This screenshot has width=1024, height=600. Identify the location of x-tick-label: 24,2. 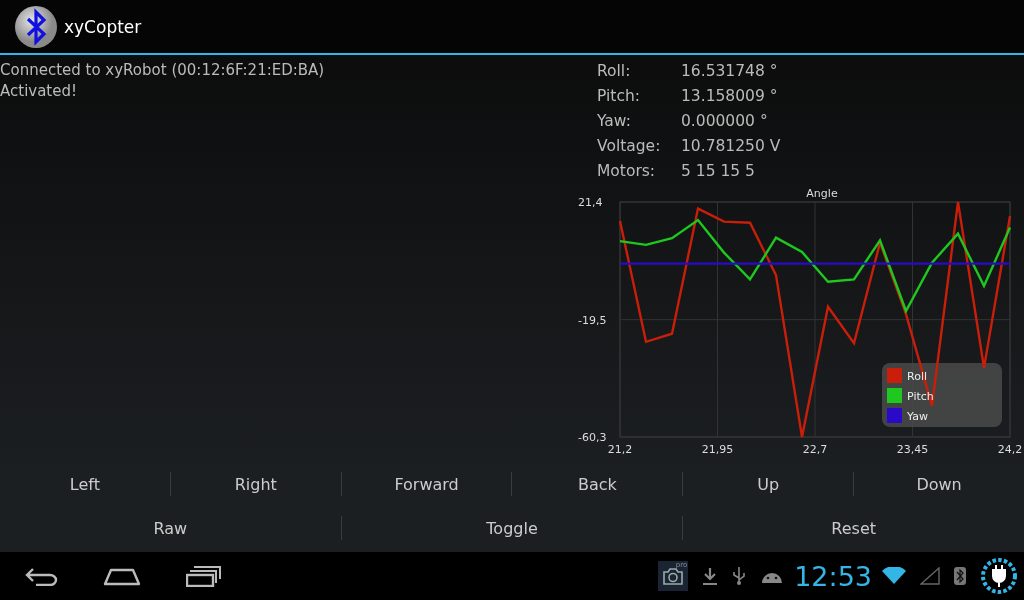
(1010, 449).